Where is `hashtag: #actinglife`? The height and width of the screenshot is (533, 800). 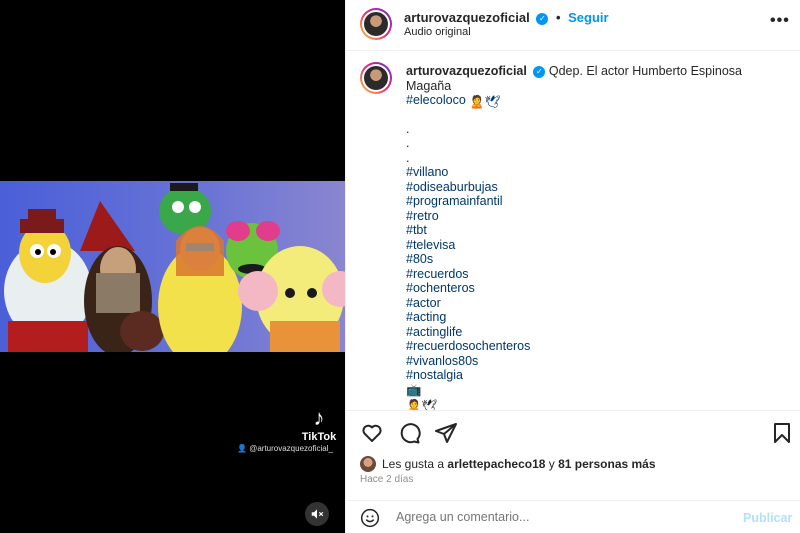 hashtag: #actinglife is located at coordinates (596, 332).